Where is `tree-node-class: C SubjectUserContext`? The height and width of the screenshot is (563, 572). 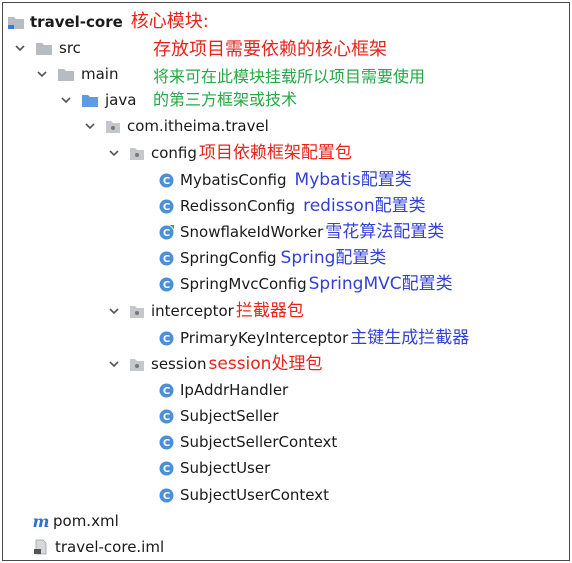 tree-node-class: C SubjectUserContext is located at coordinates (244, 495).